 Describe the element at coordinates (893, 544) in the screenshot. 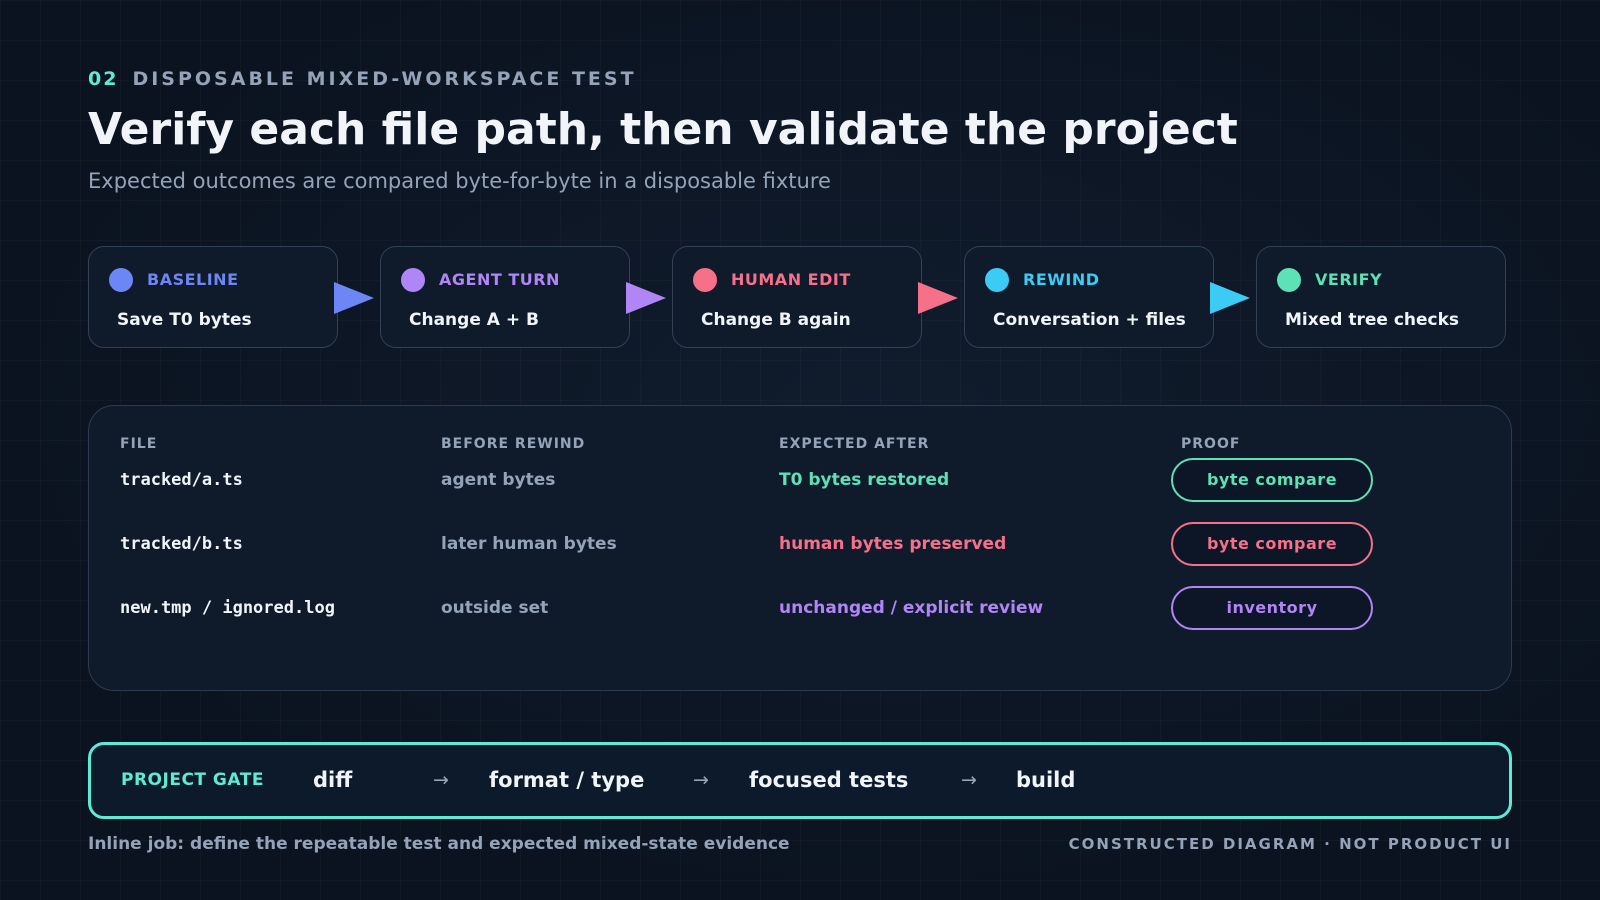

I see `expected-after: human bytes preserved` at that location.